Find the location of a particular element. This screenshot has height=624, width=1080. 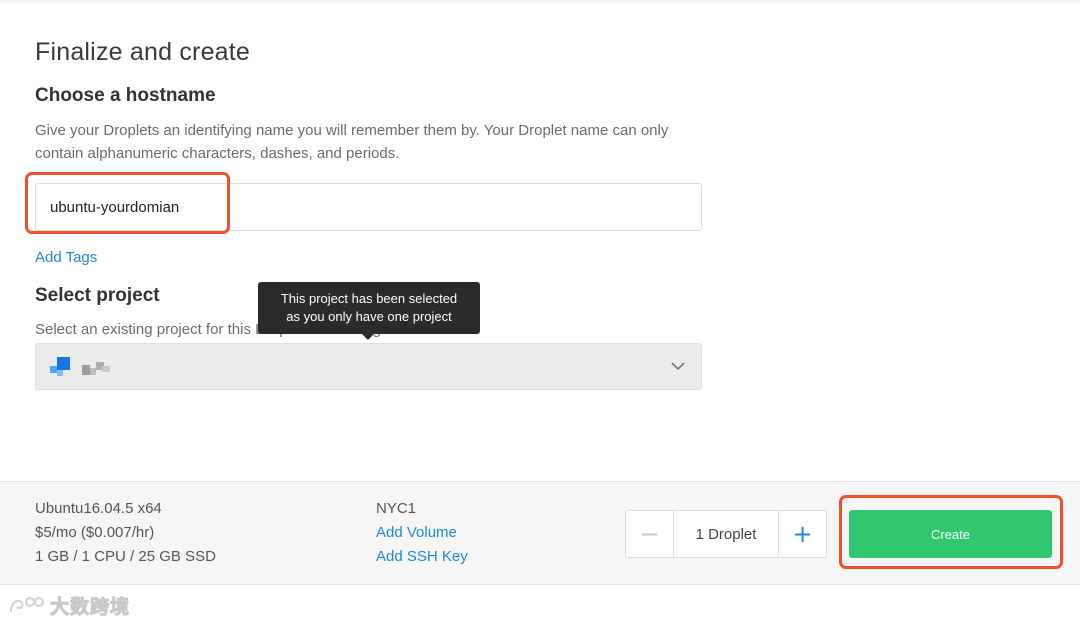

tooltip-arrow is located at coordinates (368, 337).